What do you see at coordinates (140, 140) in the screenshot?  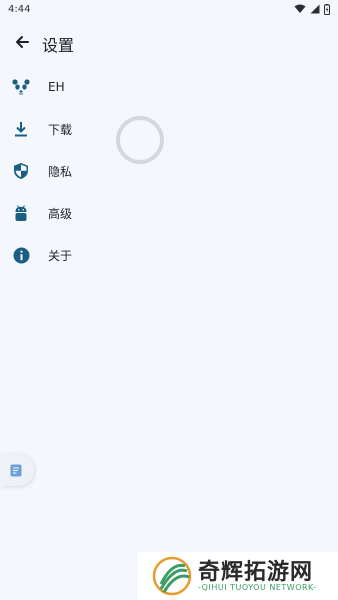 I see `loading-spinner` at bounding box center [140, 140].